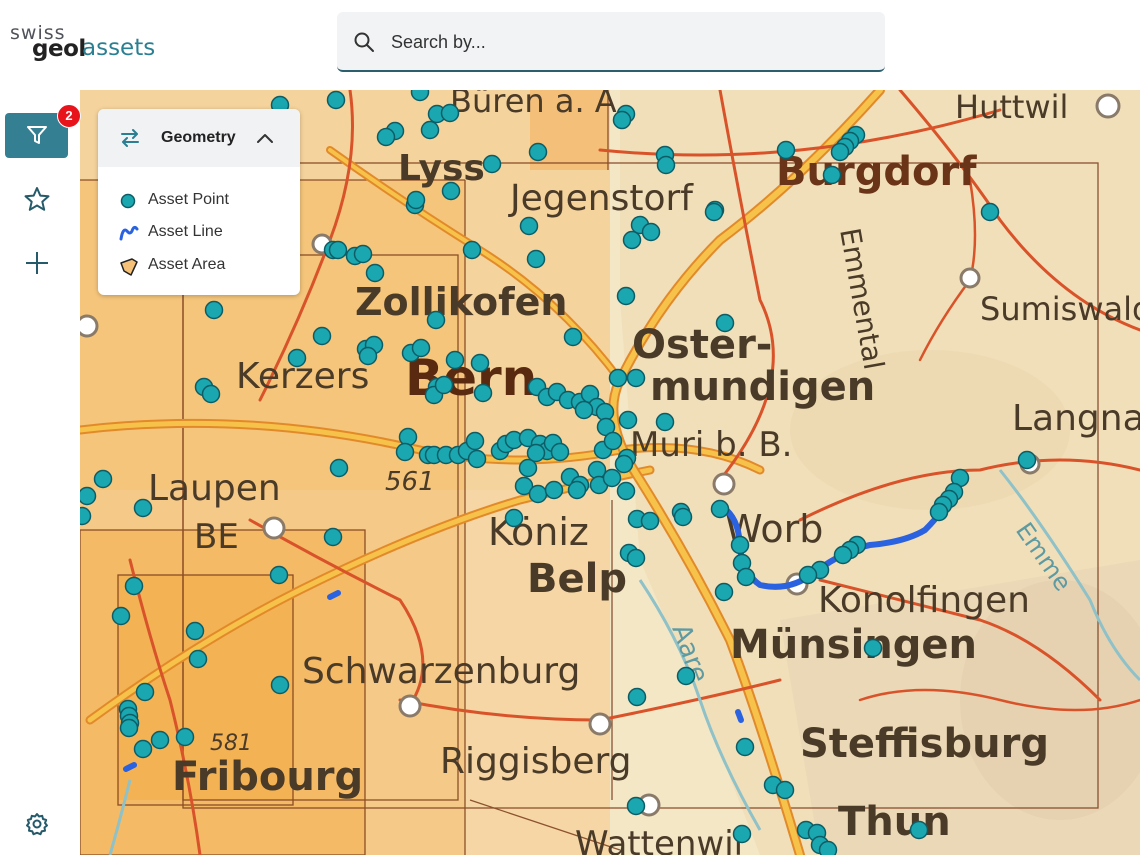 The image size is (1140, 855). What do you see at coordinates (265, 139) in the screenshot?
I see `chevron-up-icon` at bounding box center [265, 139].